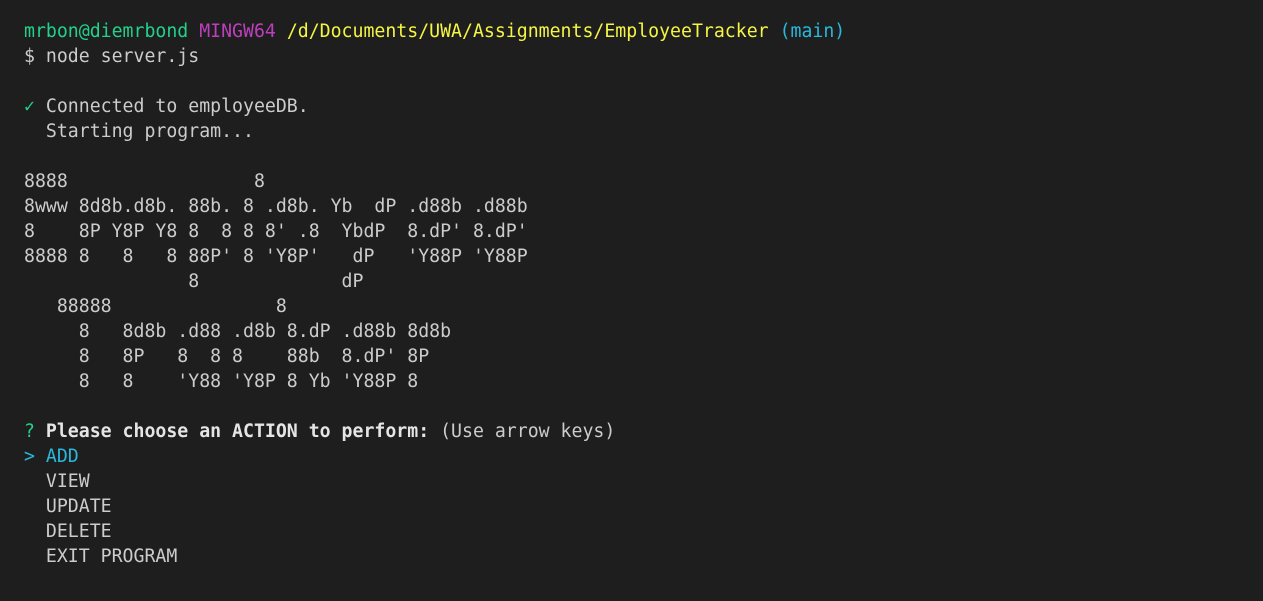 This screenshot has width=1263, height=601. Describe the element at coordinates (29, 106) in the screenshot. I see `checkmark-icon: ✓` at that location.